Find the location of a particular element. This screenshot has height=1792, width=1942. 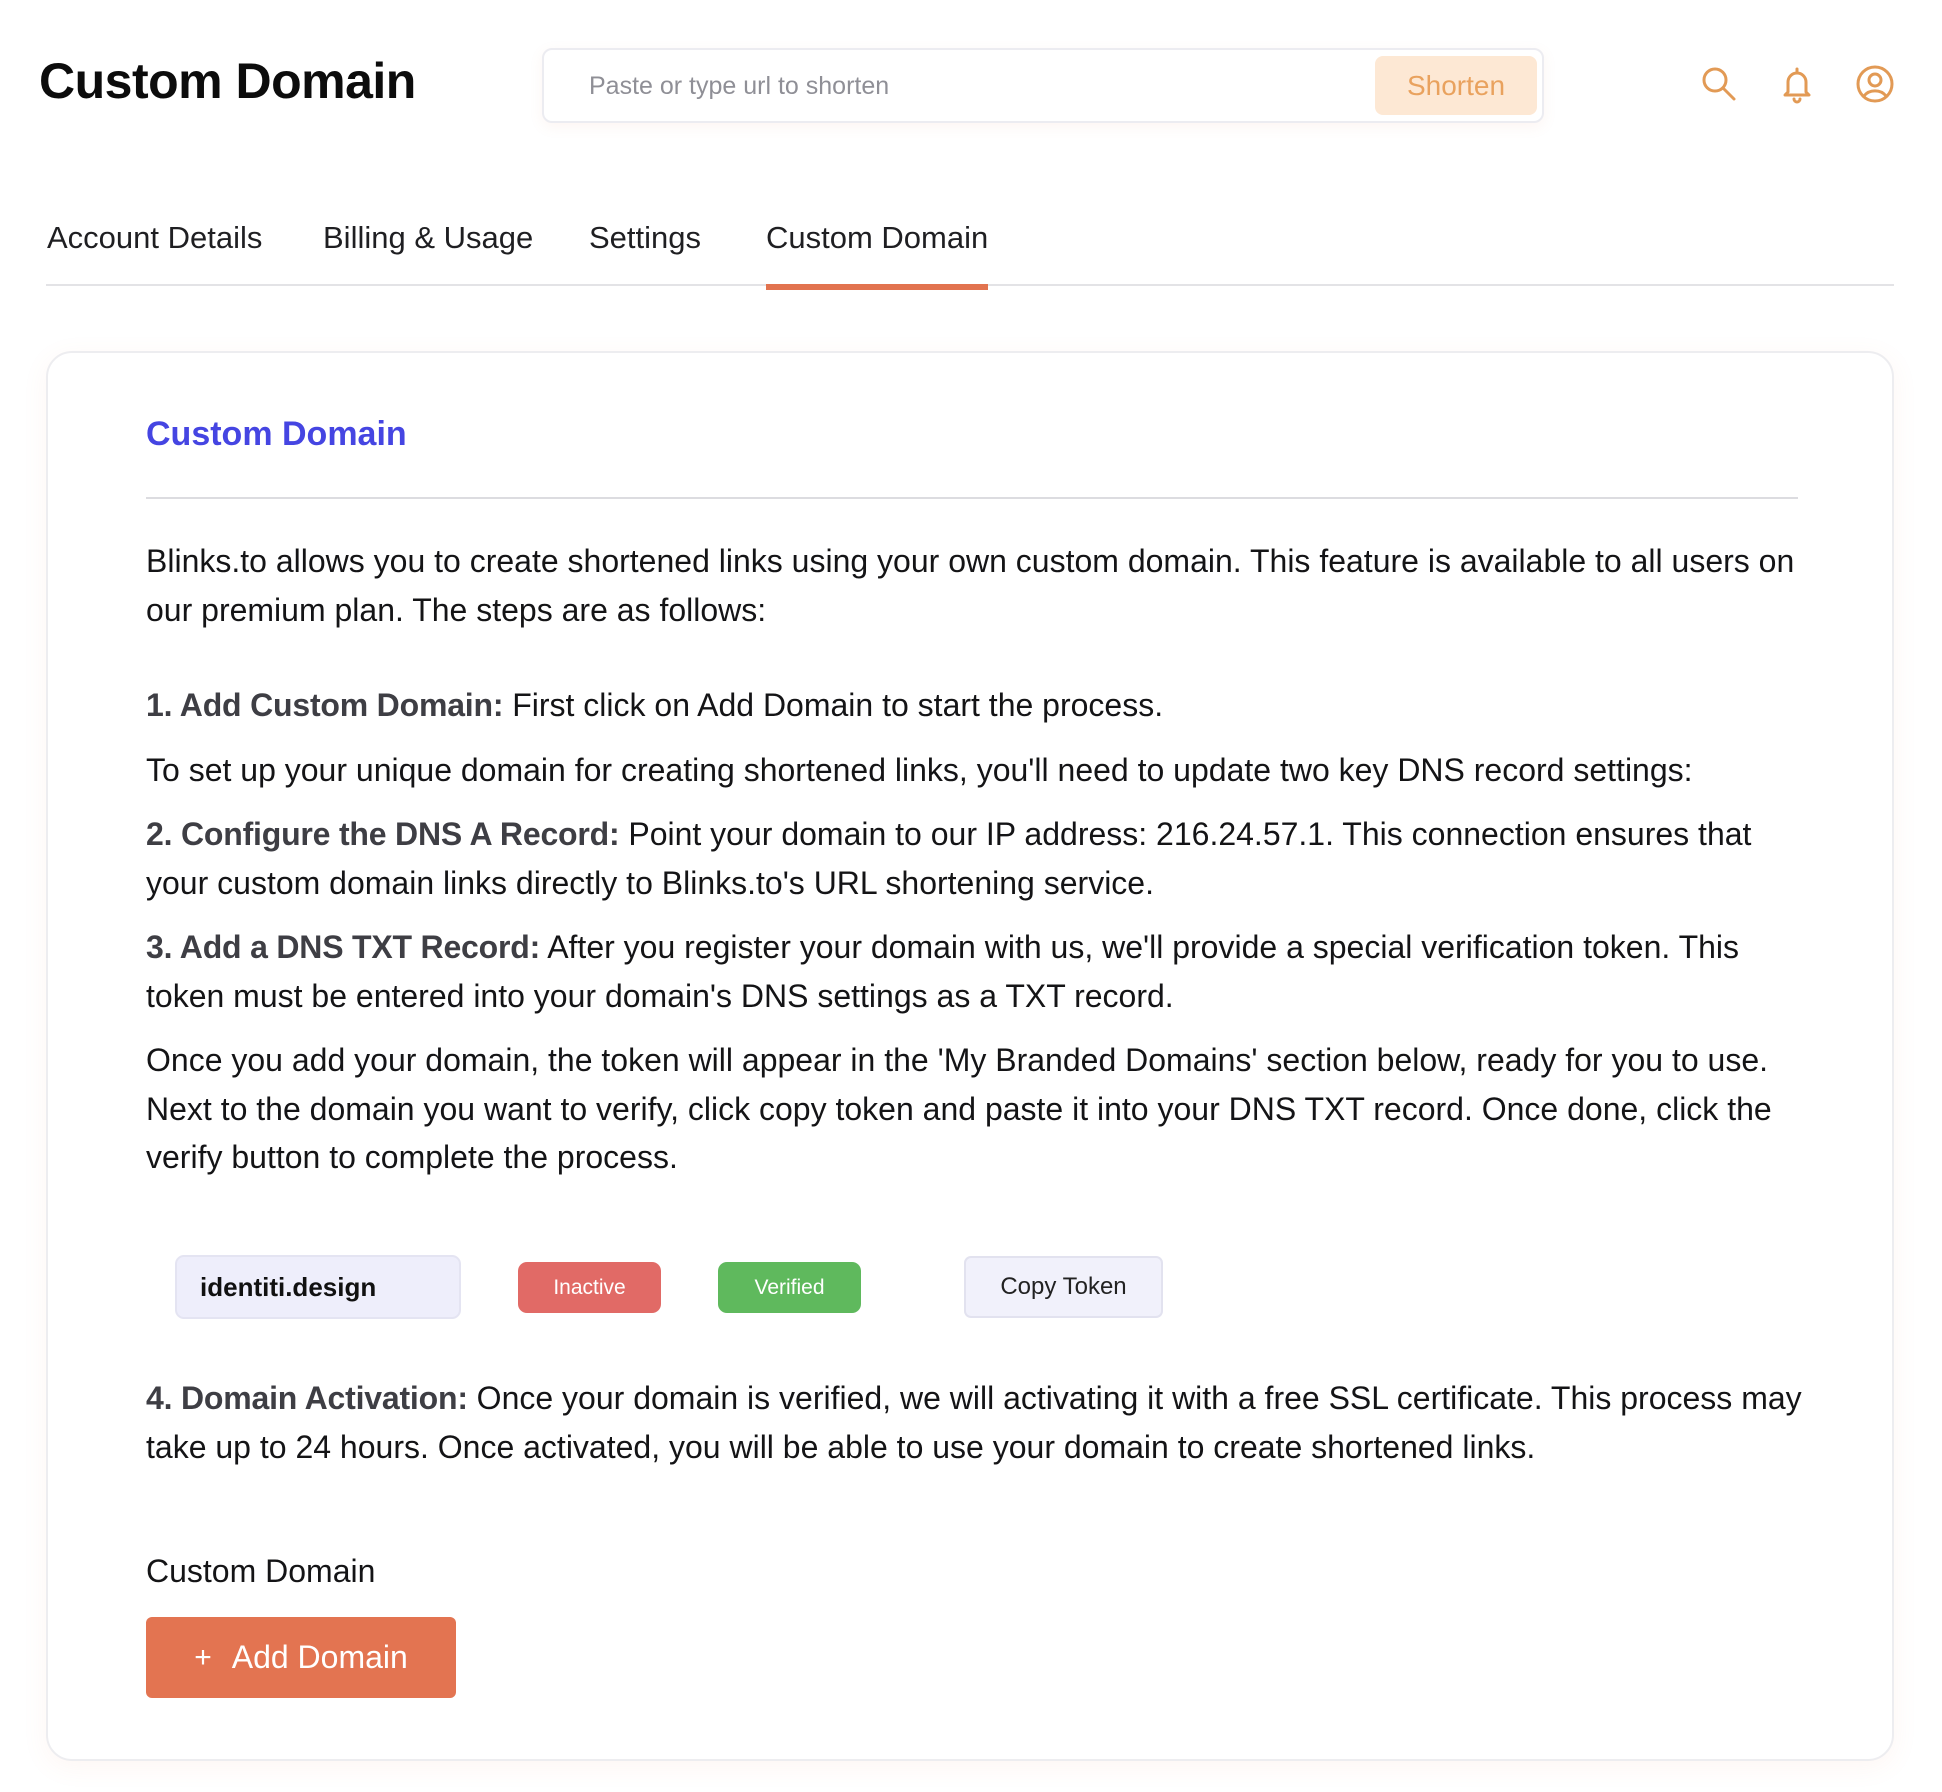

url-input is located at coordinates (969, 86).